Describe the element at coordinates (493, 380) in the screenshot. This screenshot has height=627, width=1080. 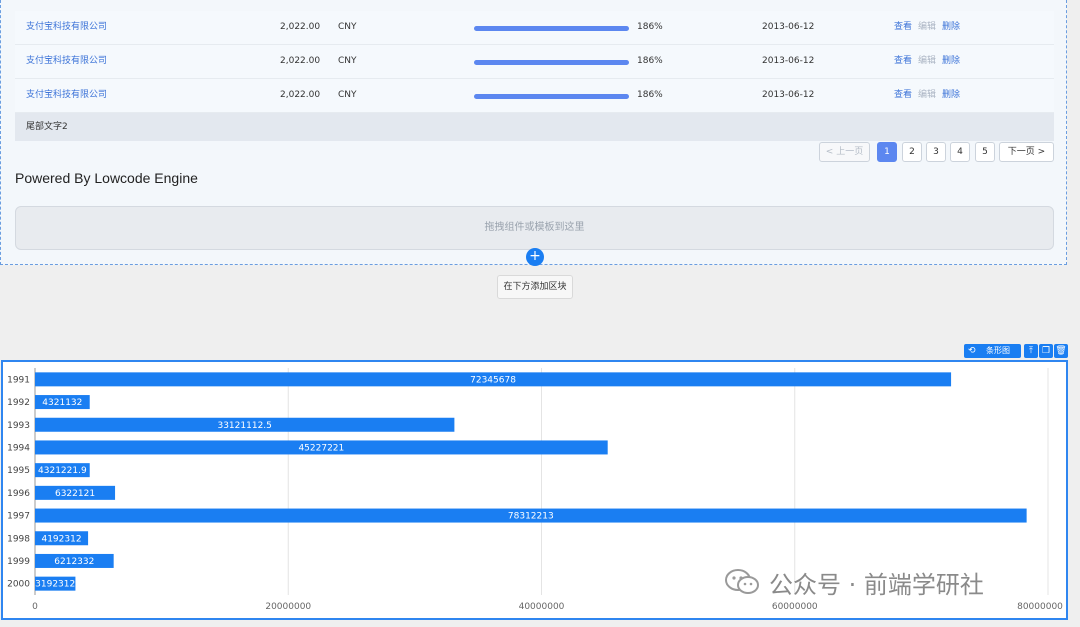
I see `bar-value-label: 72345678` at that location.